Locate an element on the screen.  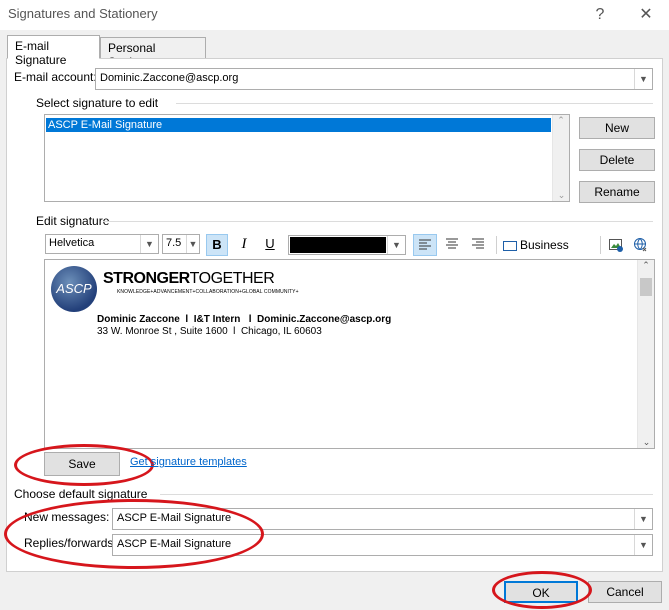
email-account-value: Dominic.Zaccone@ascp.org is located at coordinates (169, 78).